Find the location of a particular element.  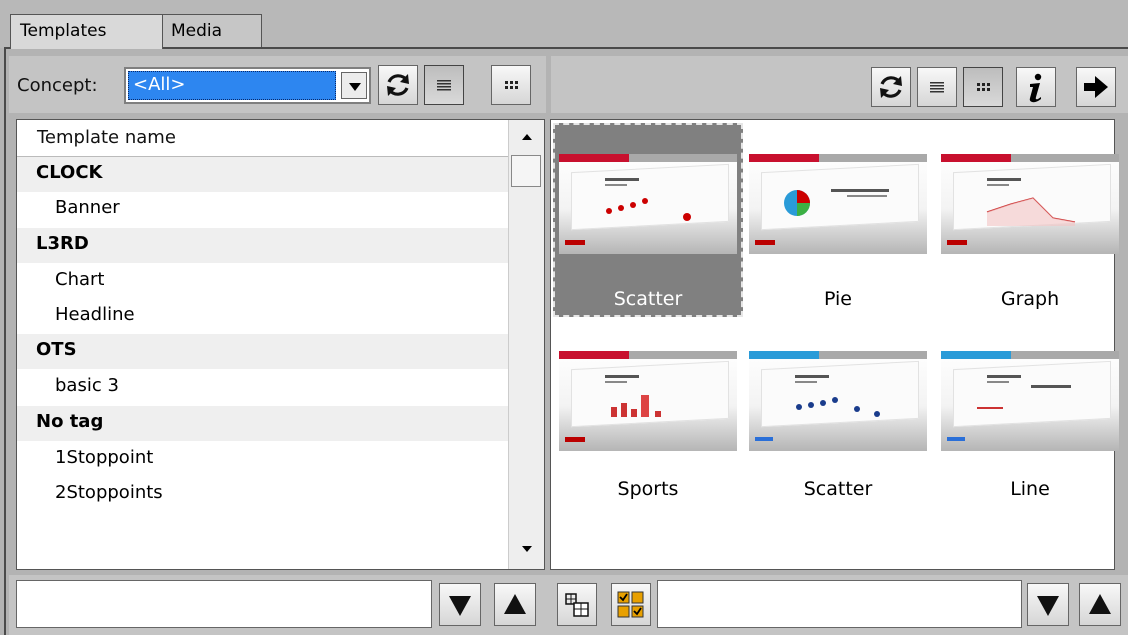

chevron-down-icon is located at coordinates (354, 85).